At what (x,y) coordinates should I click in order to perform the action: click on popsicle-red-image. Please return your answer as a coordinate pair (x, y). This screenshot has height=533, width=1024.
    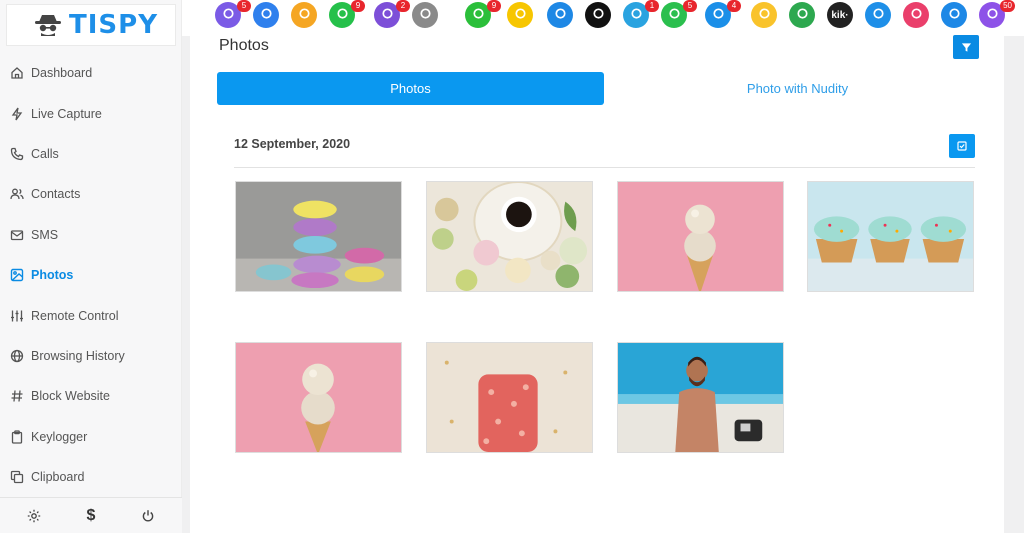
    Looking at the image, I should click on (509, 397).